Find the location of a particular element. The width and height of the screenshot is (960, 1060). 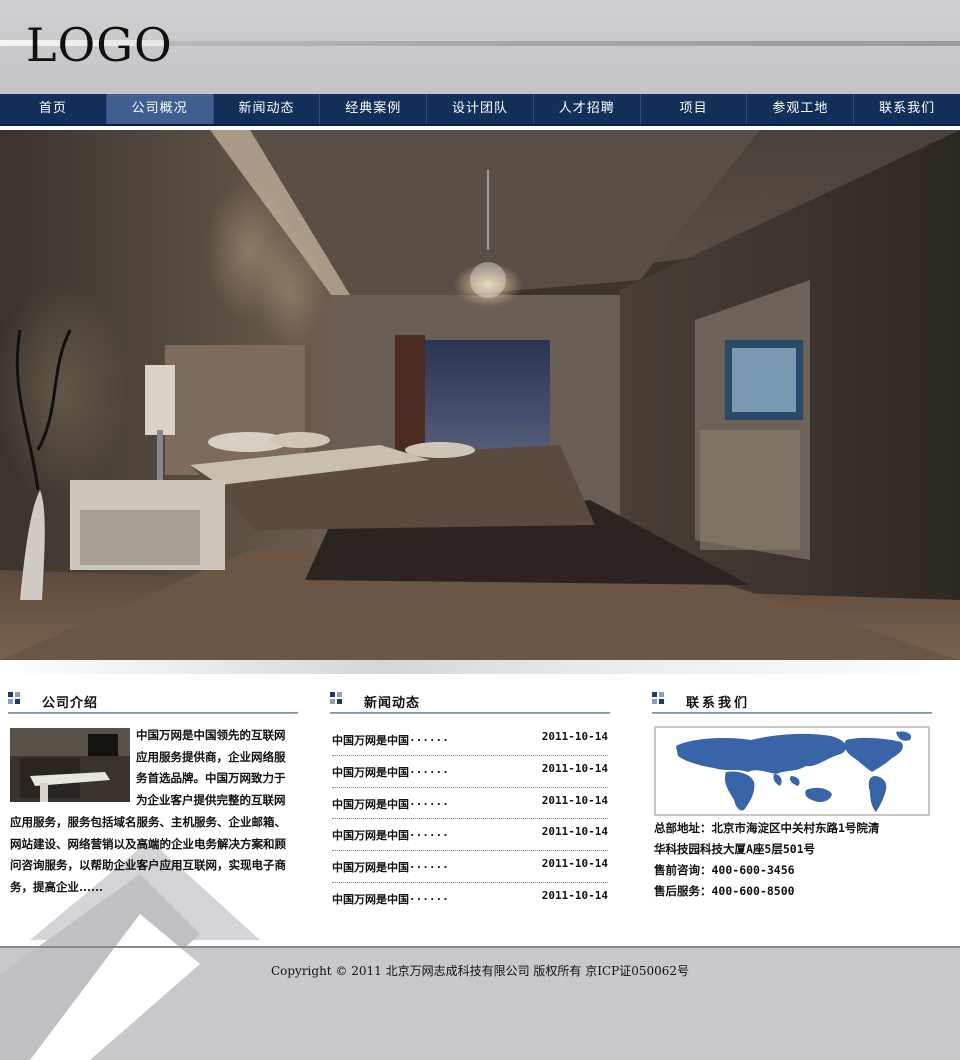

footer-divider is located at coordinates (480, 947).